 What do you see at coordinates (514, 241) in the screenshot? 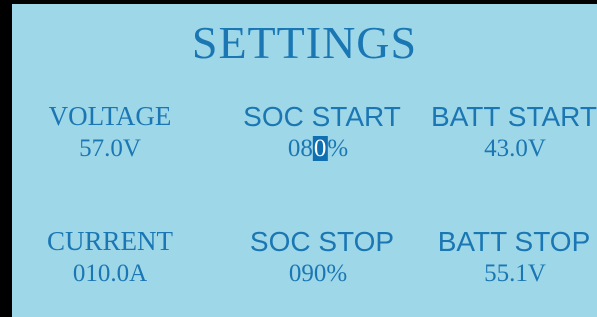
I see `batt-stop-label: BATT STOP` at bounding box center [514, 241].